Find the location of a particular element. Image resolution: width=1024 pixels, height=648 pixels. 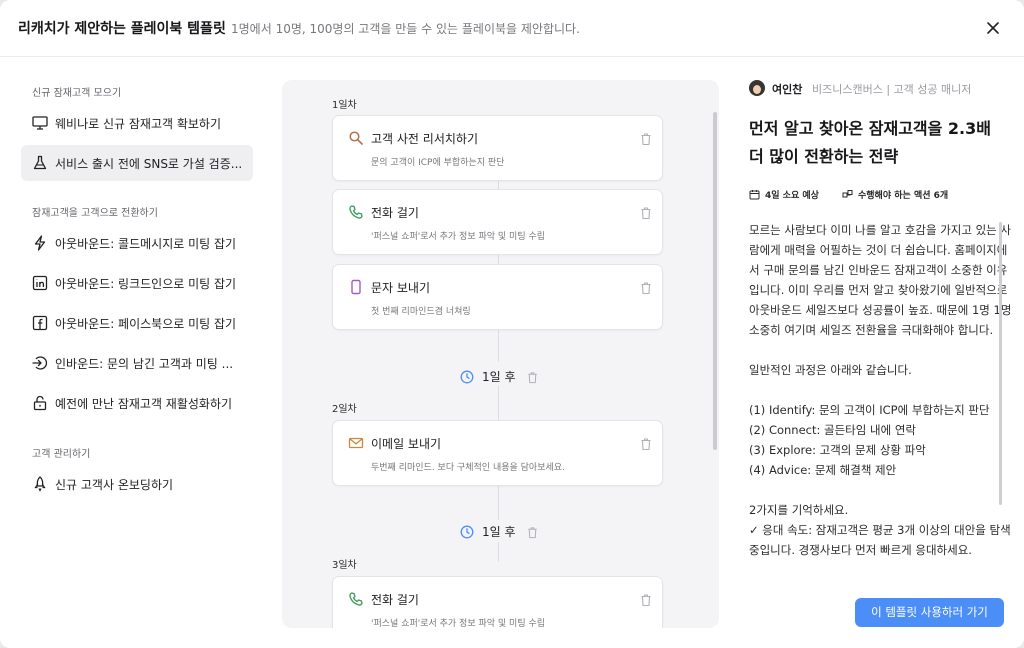

rocket-icon is located at coordinates (40, 484).